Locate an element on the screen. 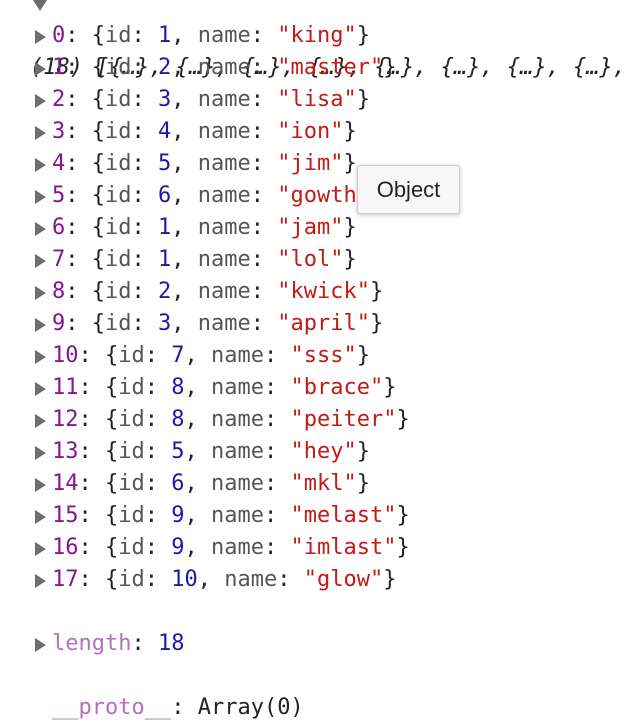 This screenshot has width=632, height=724. item-name: "imlast" is located at coordinates (343, 547).